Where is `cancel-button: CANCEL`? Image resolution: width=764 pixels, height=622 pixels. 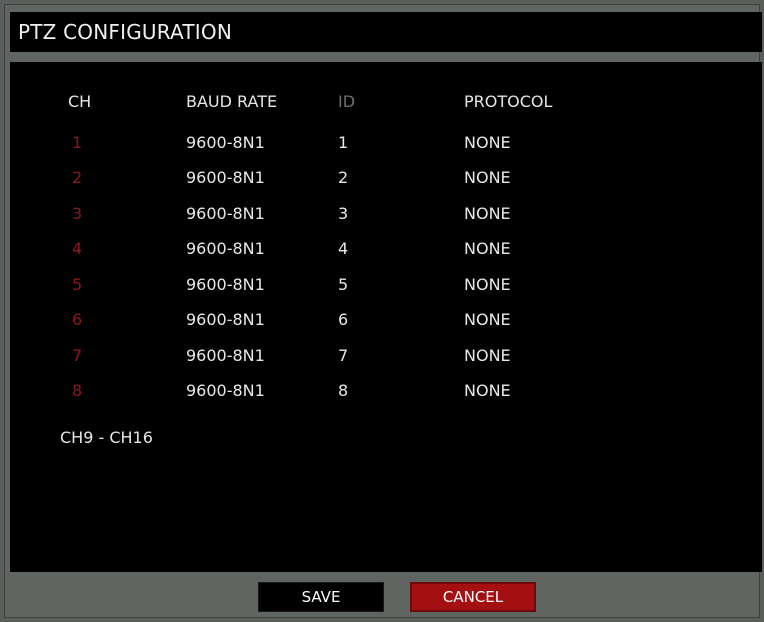
cancel-button: CANCEL is located at coordinates (473, 597).